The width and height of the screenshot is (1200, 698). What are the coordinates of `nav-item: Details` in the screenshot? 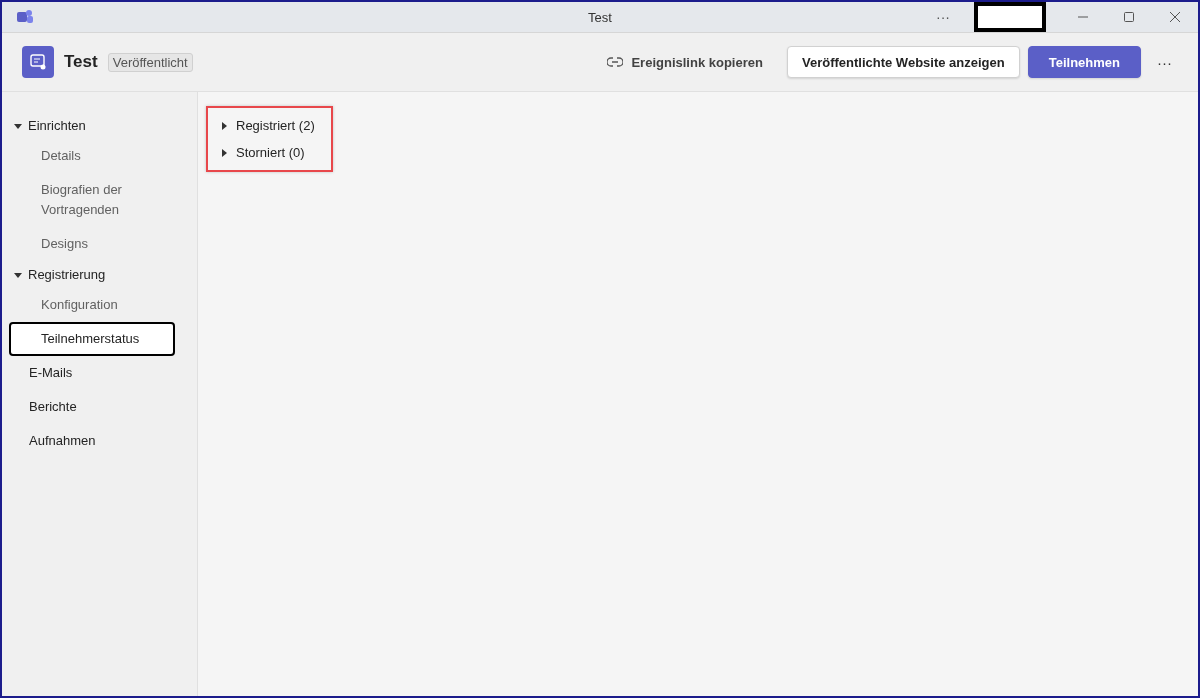 It's located at (92, 156).